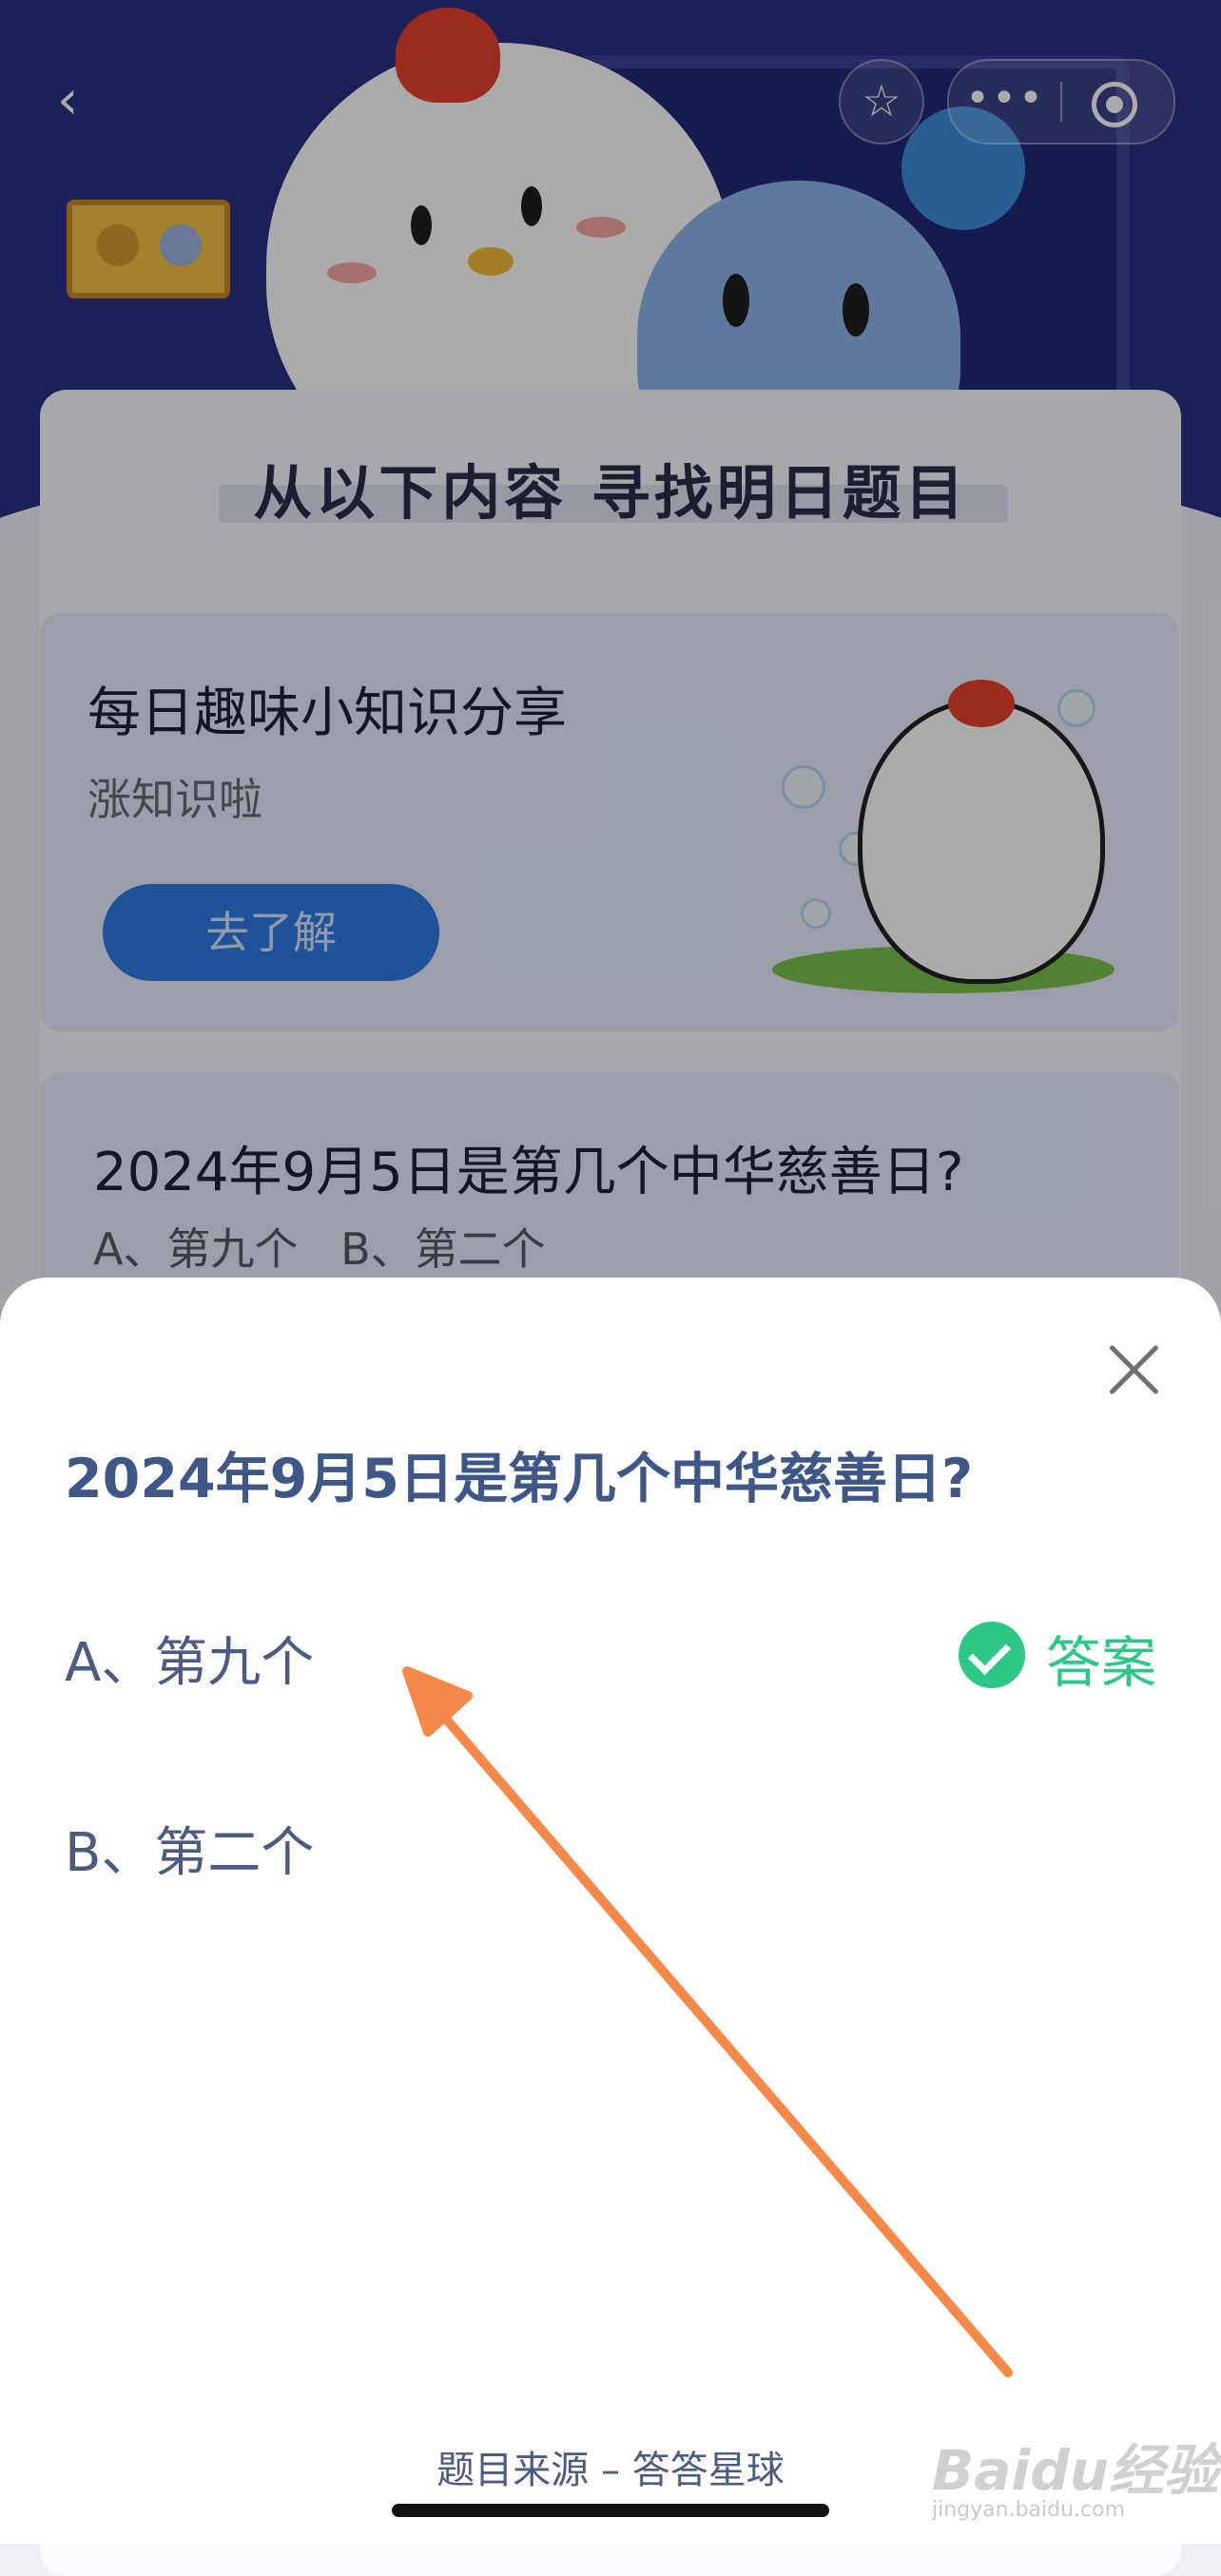 This screenshot has width=1221, height=2576. What do you see at coordinates (189, 1658) in the screenshot?
I see `option-a: A、第九个` at bounding box center [189, 1658].